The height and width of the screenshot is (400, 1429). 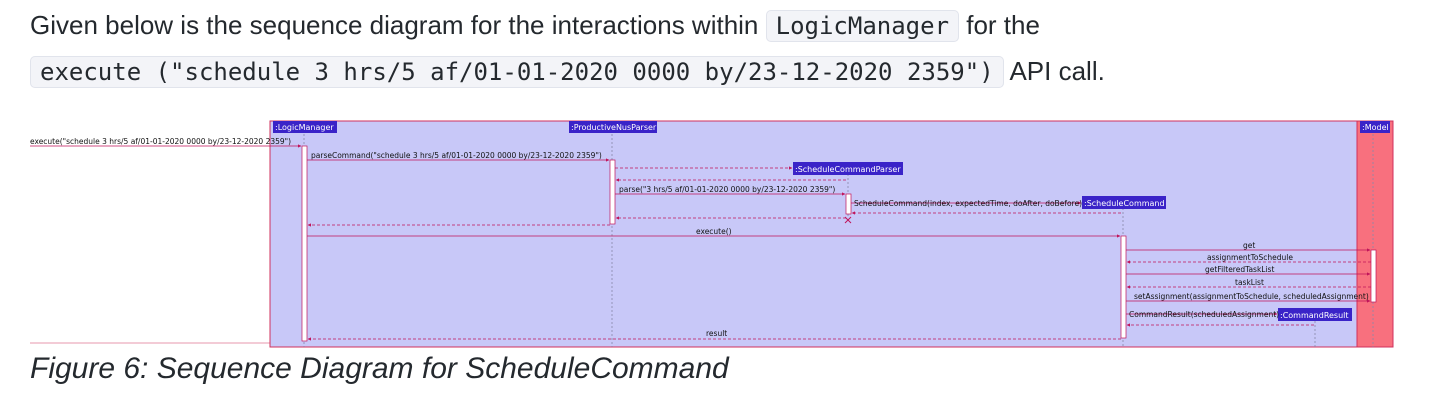 What do you see at coordinates (1375, 234) in the screenshot?
I see `model-box` at bounding box center [1375, 234].